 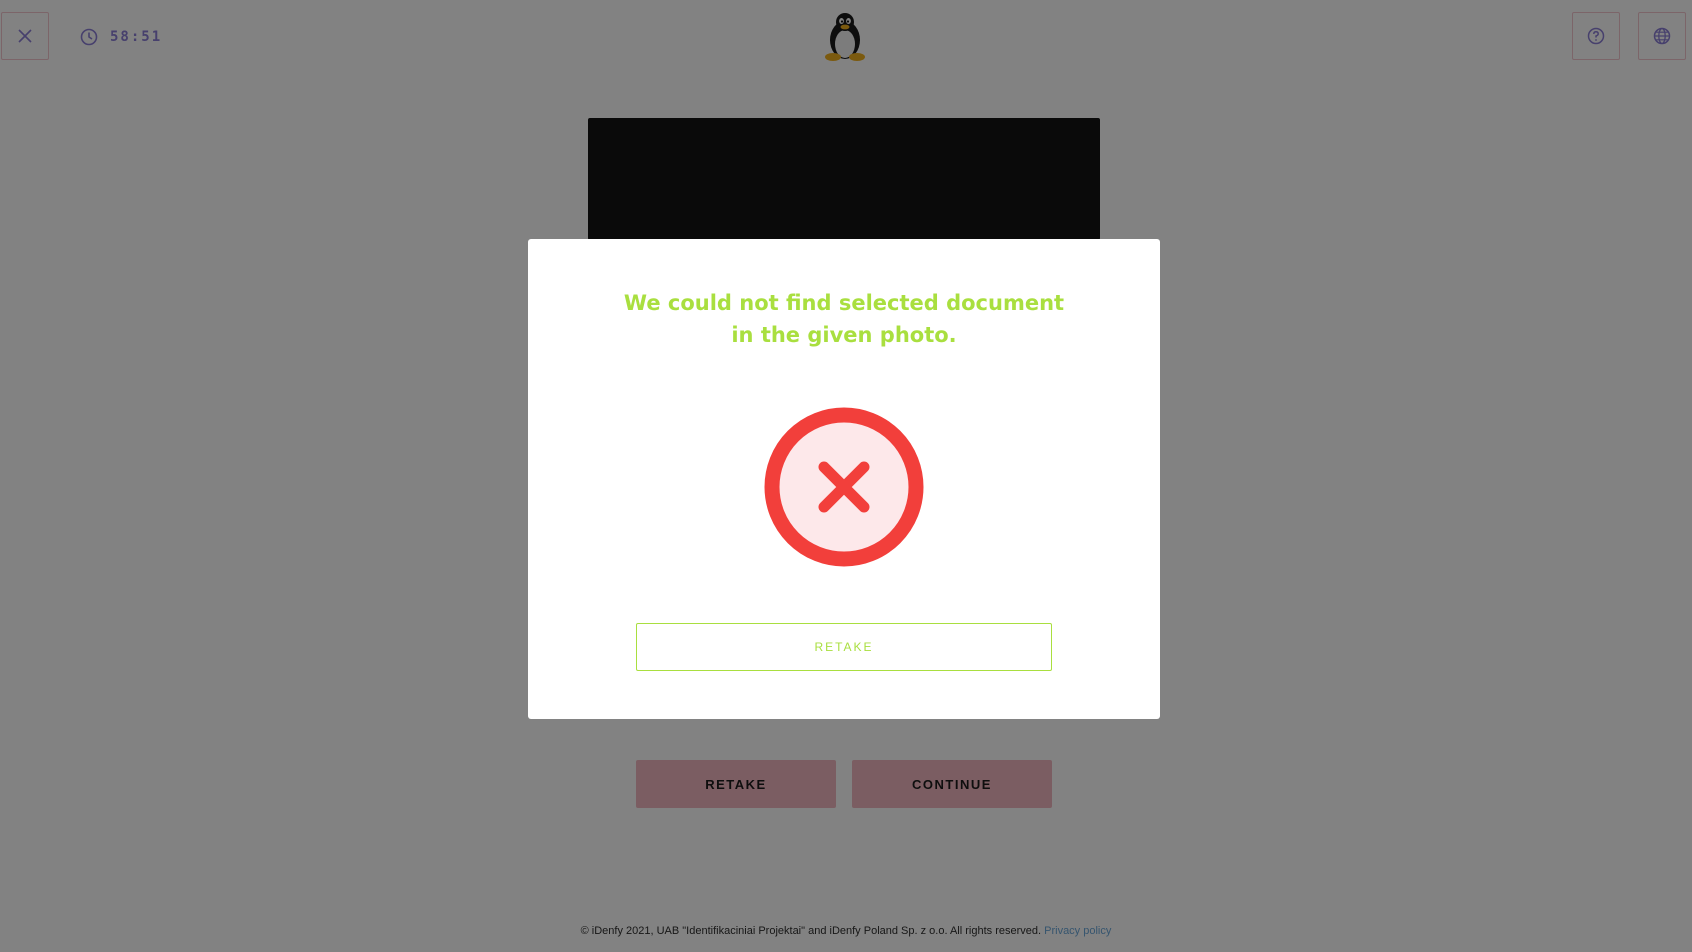 I want to click on dialog-retake-button: RETAKE, so click(x=844, y=647).